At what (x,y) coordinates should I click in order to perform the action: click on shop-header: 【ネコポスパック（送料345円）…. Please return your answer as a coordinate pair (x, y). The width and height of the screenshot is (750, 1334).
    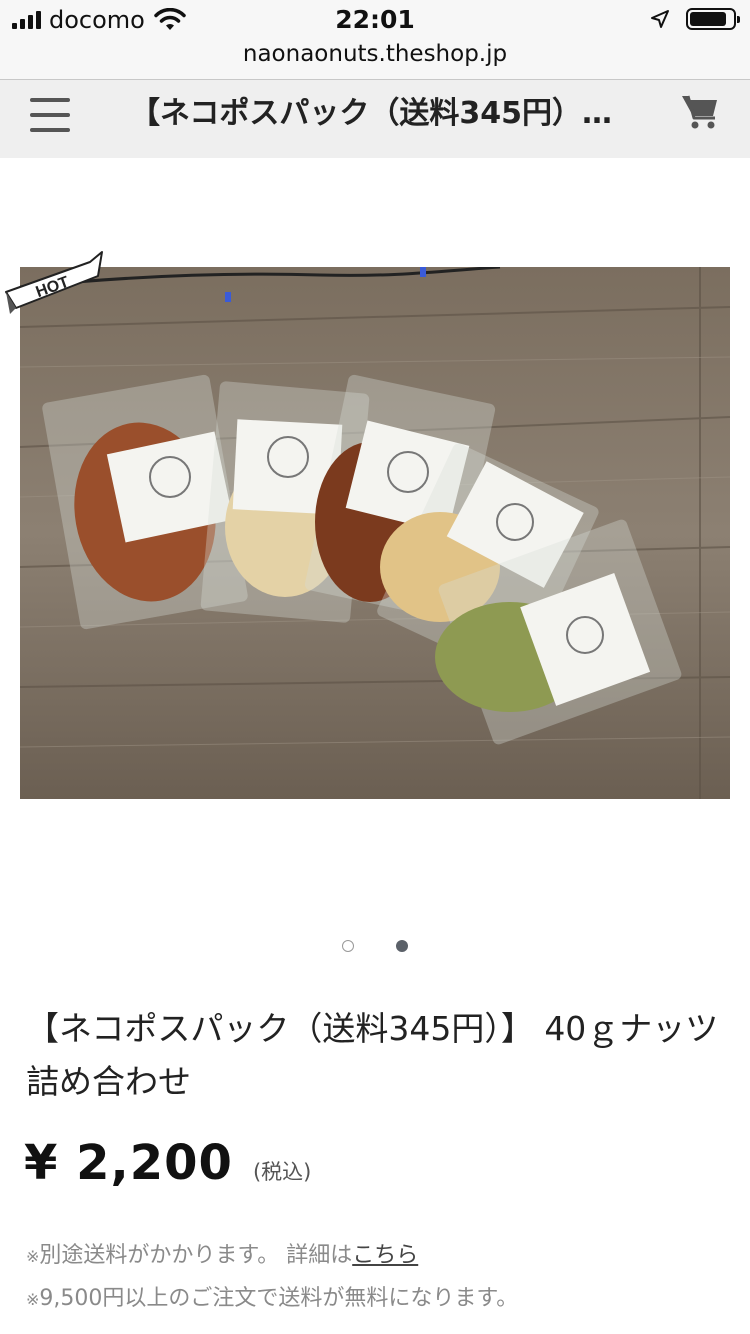
    Looking at the image, I should click on (375, 119).